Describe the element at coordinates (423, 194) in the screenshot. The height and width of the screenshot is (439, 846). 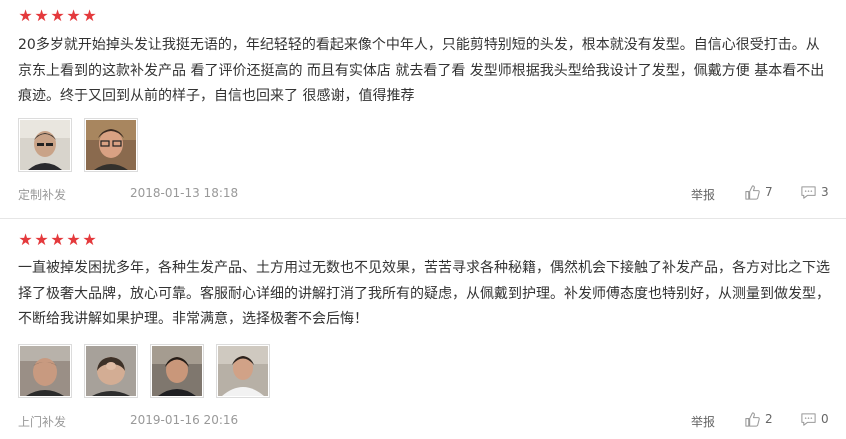
I see `review-meta: 定制补发 2018-01-13 18:18 举报 7 3` at that location.